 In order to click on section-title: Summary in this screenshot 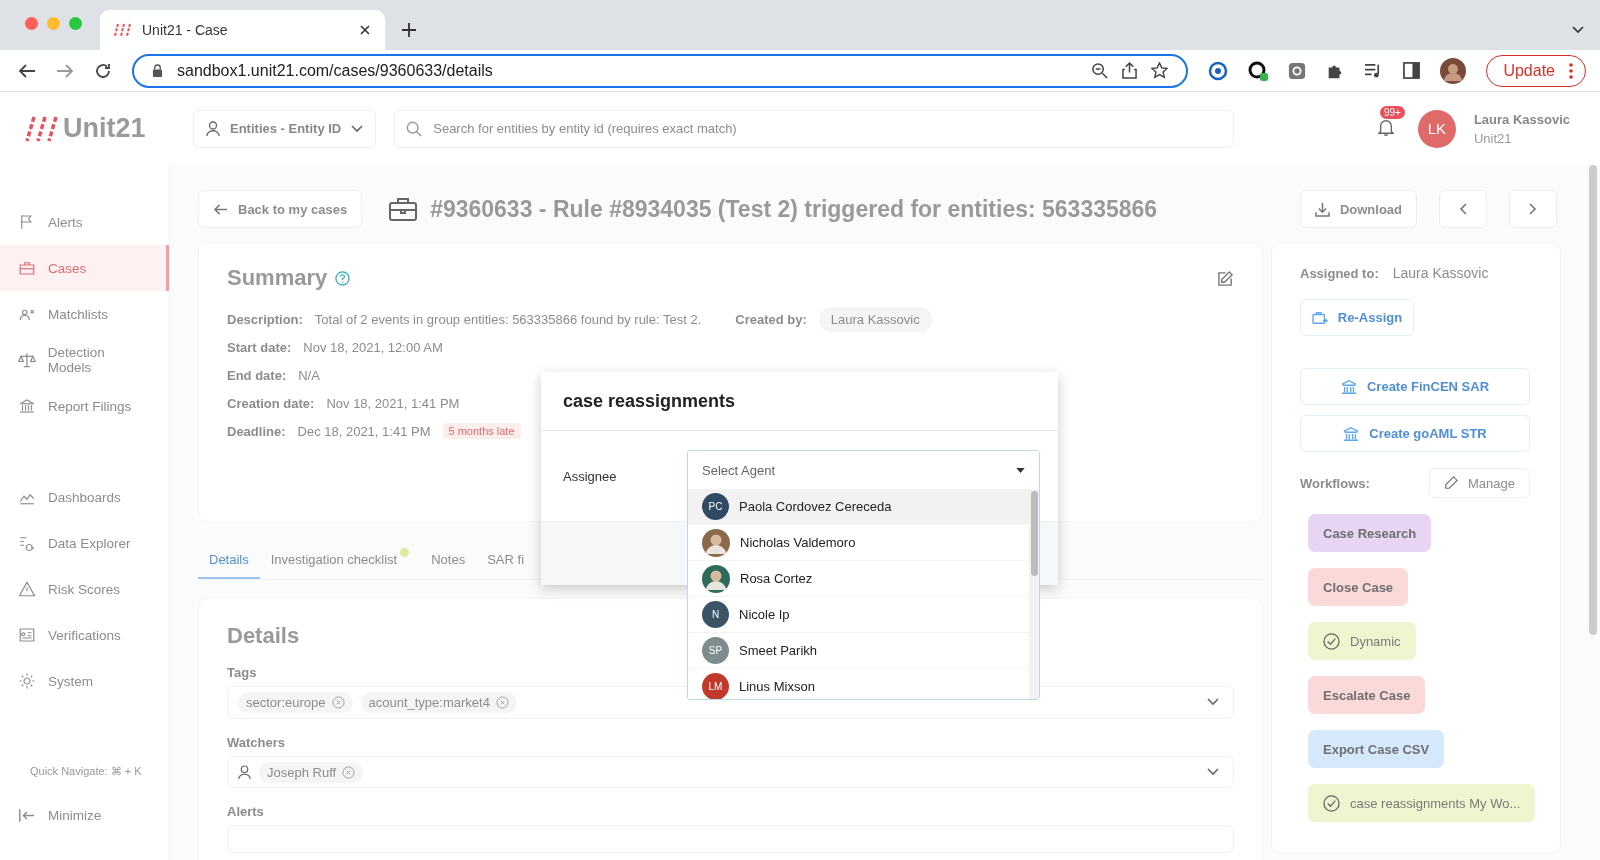, I will do `click(277, 278)`.